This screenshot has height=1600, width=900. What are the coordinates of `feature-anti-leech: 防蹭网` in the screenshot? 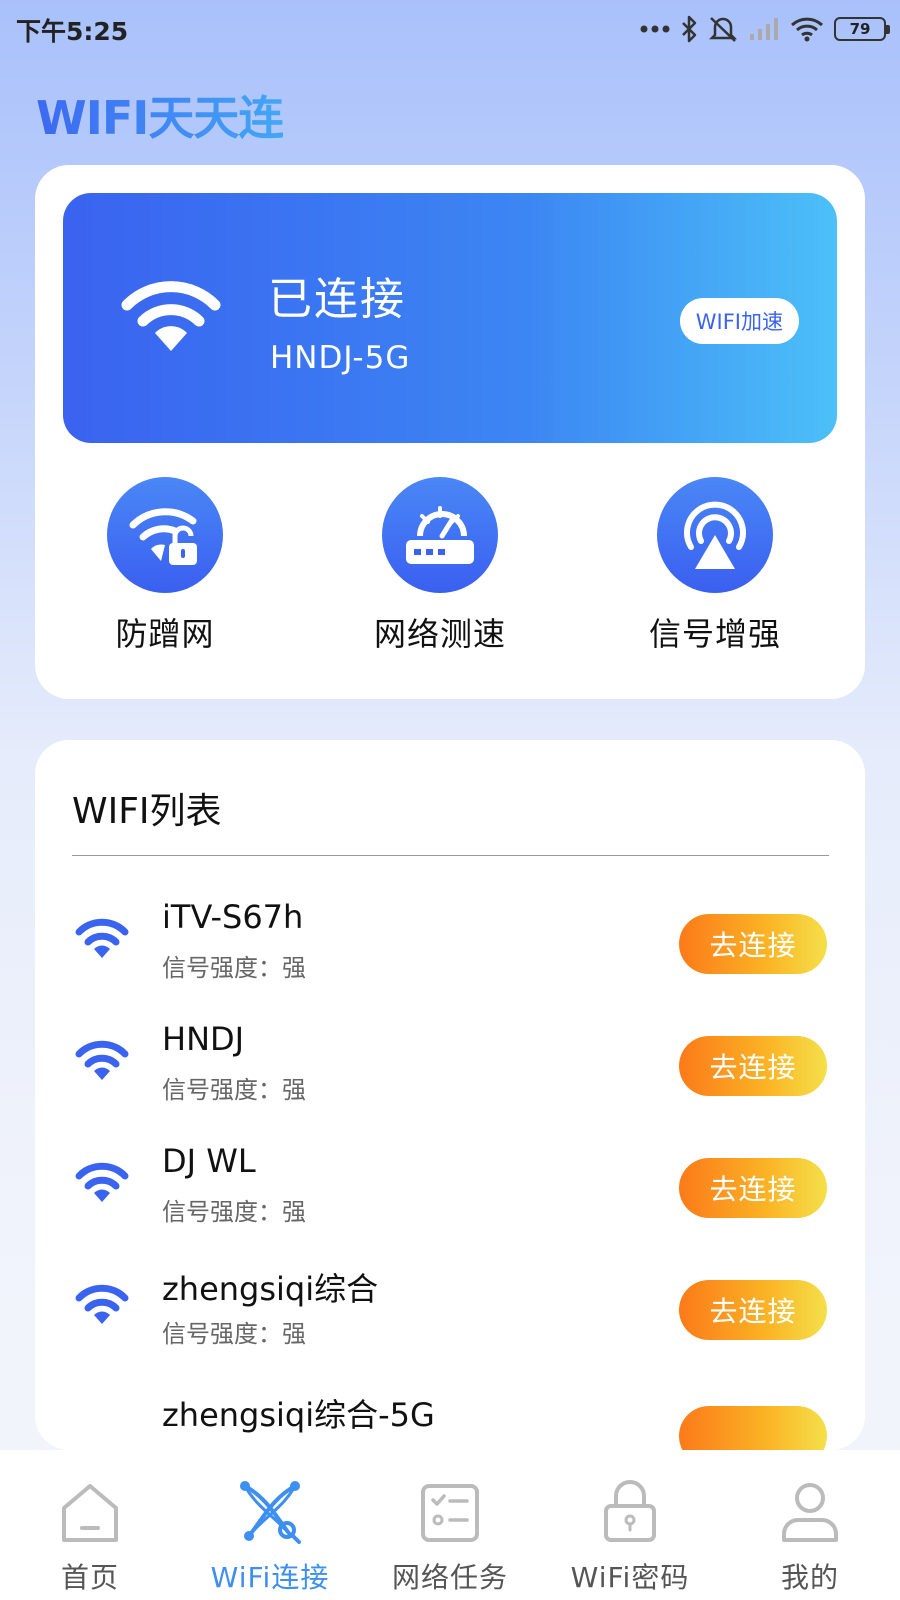 It's located at (165, 566).